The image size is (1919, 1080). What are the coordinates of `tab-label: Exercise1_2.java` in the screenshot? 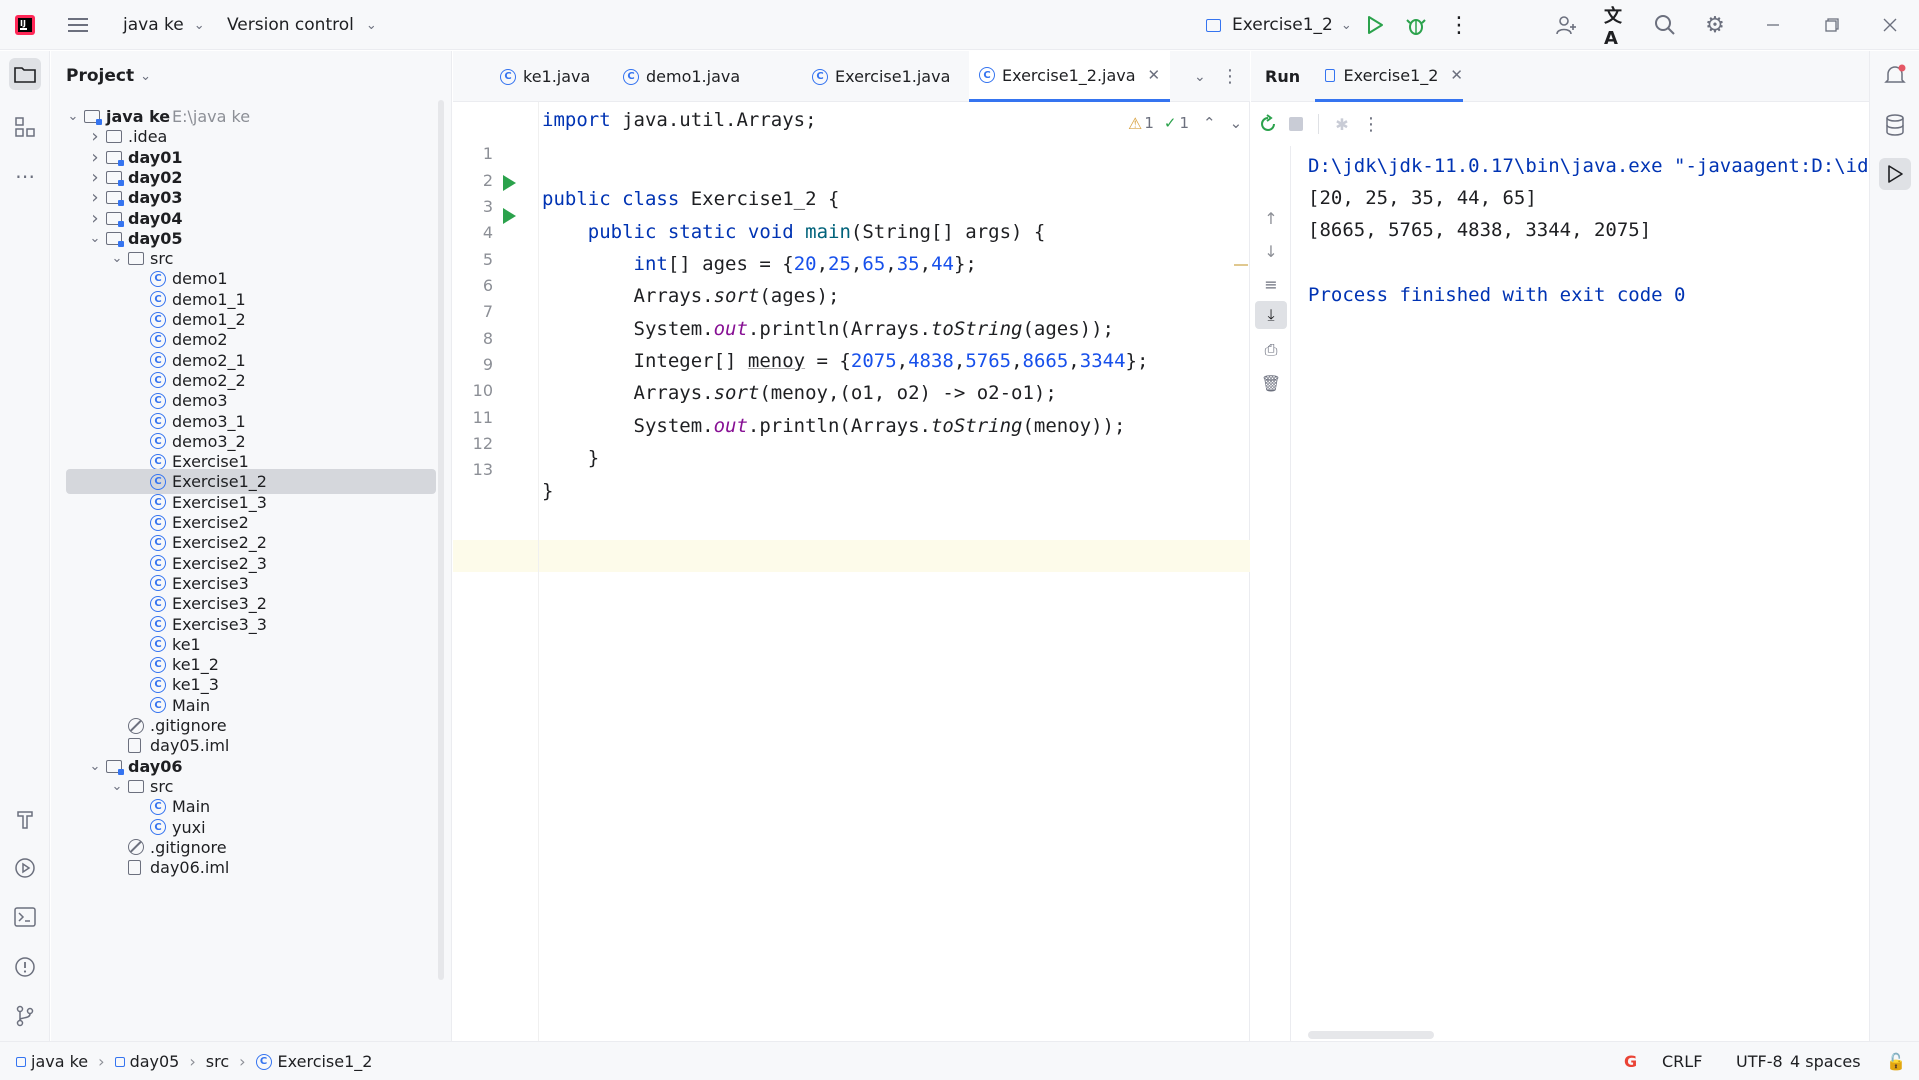 It's located at (1069, 75).